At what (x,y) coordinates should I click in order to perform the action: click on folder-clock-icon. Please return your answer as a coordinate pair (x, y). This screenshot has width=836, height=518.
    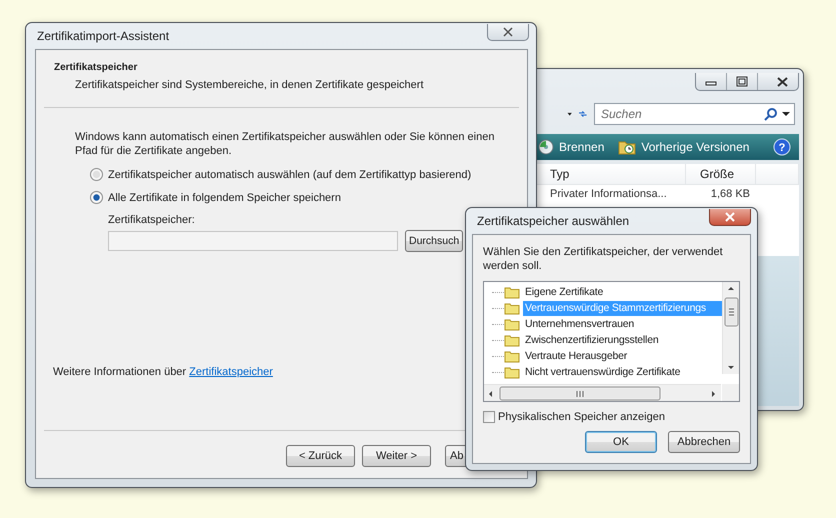
    Looking at the image, I should click on (627, 147).